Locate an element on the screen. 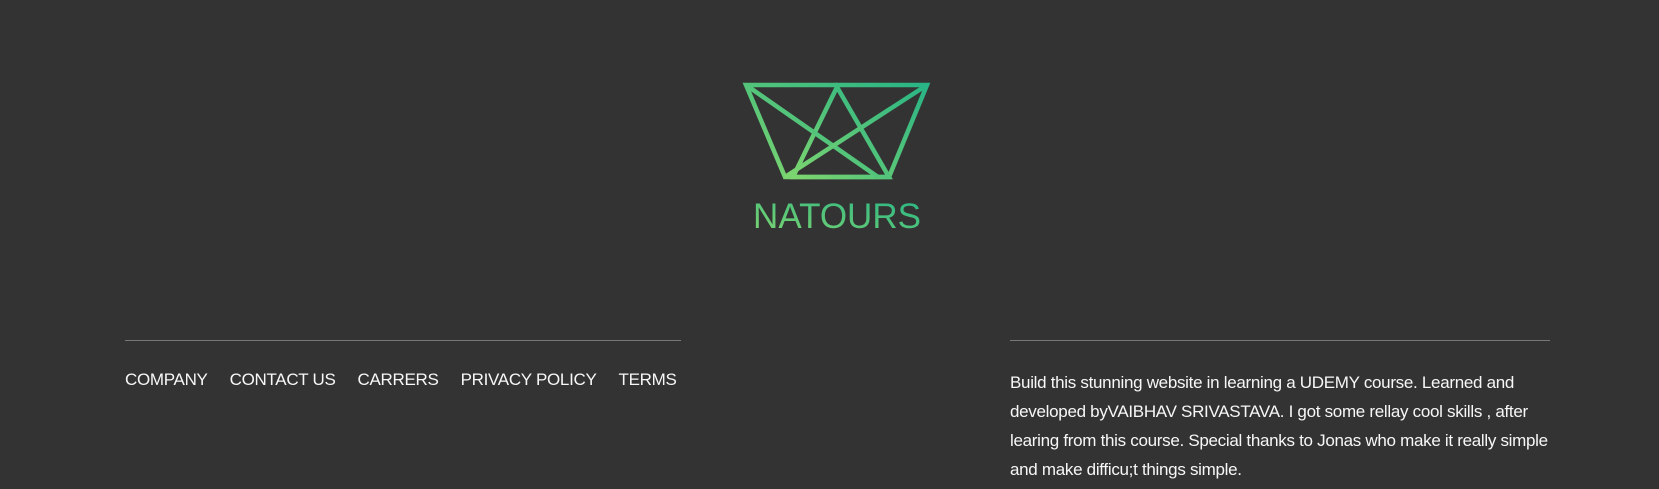 The height and width of the screenshot is (489, 1659). nav-item-privacy-policy: PRIVACY POLICY is located at coordinates (529, 380).